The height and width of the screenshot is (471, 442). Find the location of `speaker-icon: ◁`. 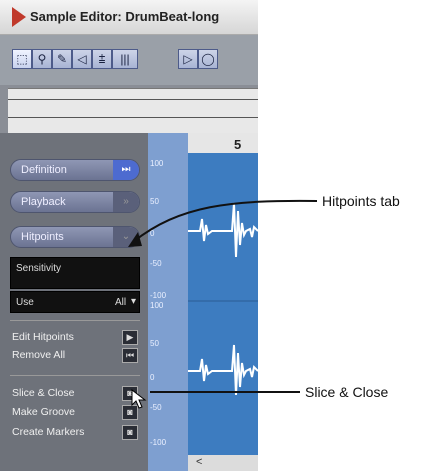

speaker-icon: ◁ is located at coordinates (82, 59).